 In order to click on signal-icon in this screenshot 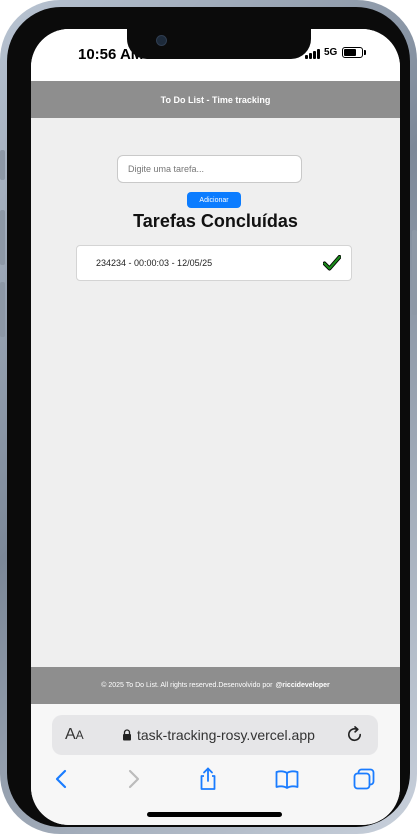, I will do `click(313, 54)`.